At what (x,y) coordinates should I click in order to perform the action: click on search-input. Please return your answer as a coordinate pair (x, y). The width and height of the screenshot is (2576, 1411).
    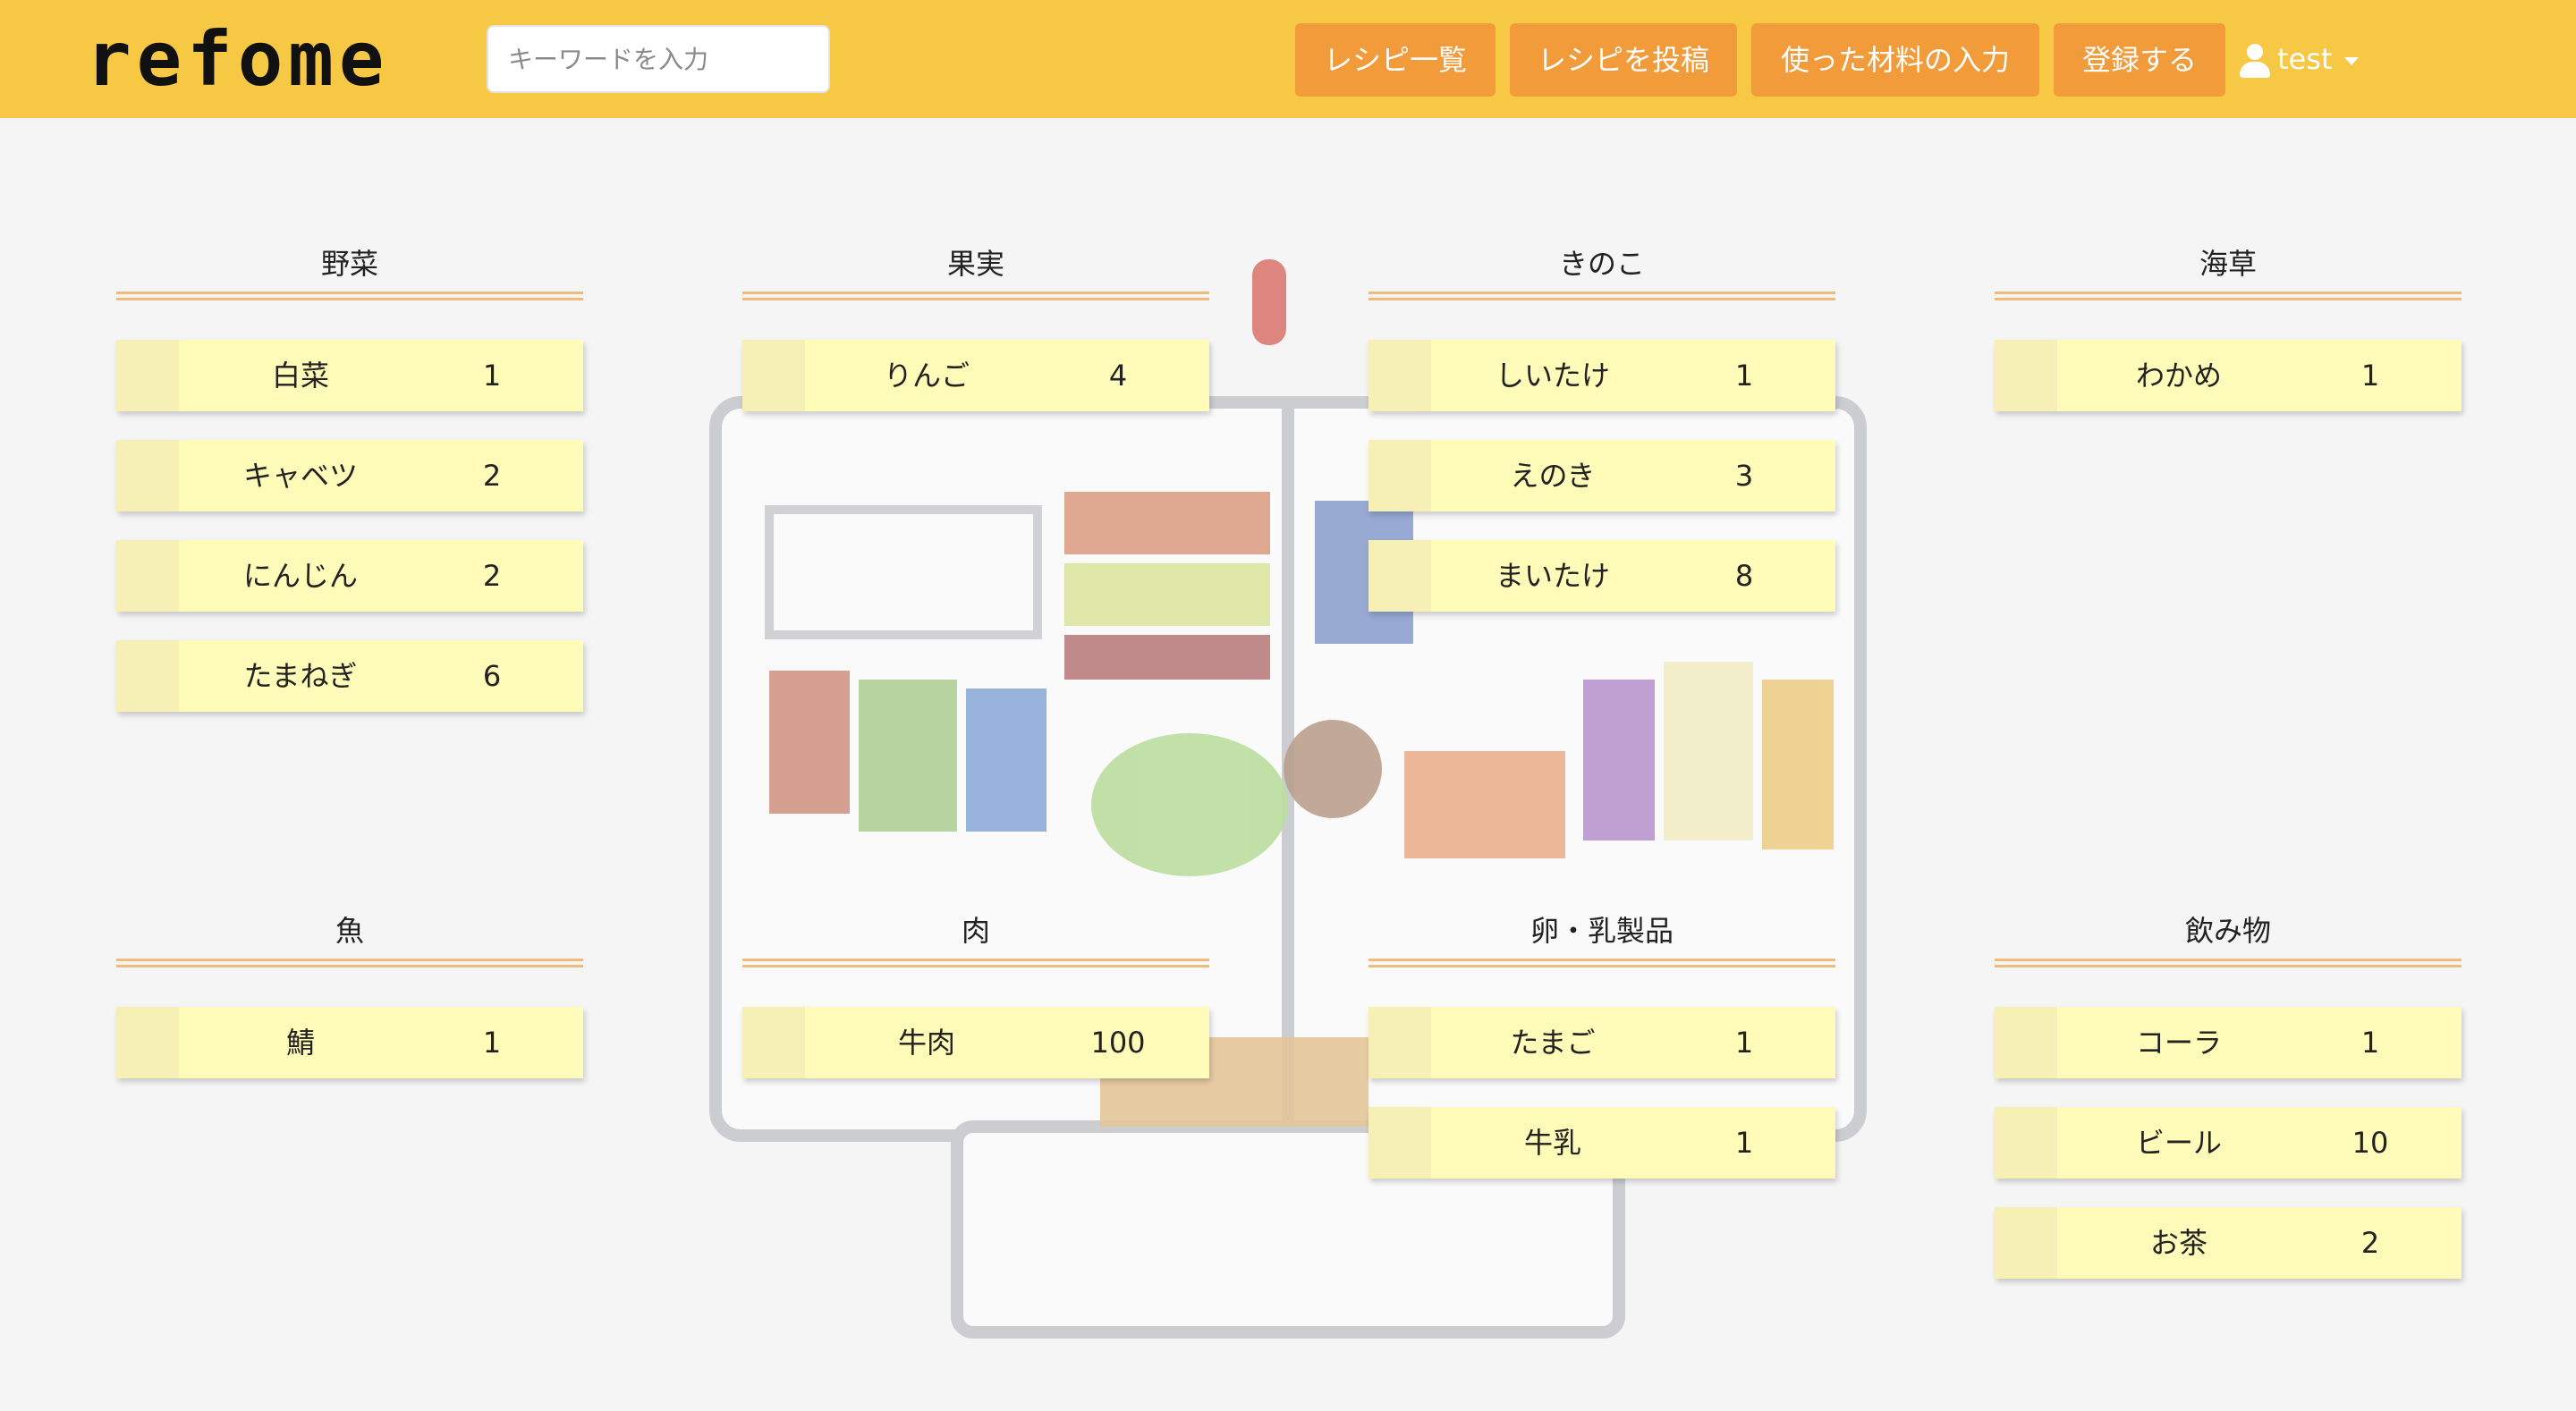
    Looking at the image, I should click on (658, 59).